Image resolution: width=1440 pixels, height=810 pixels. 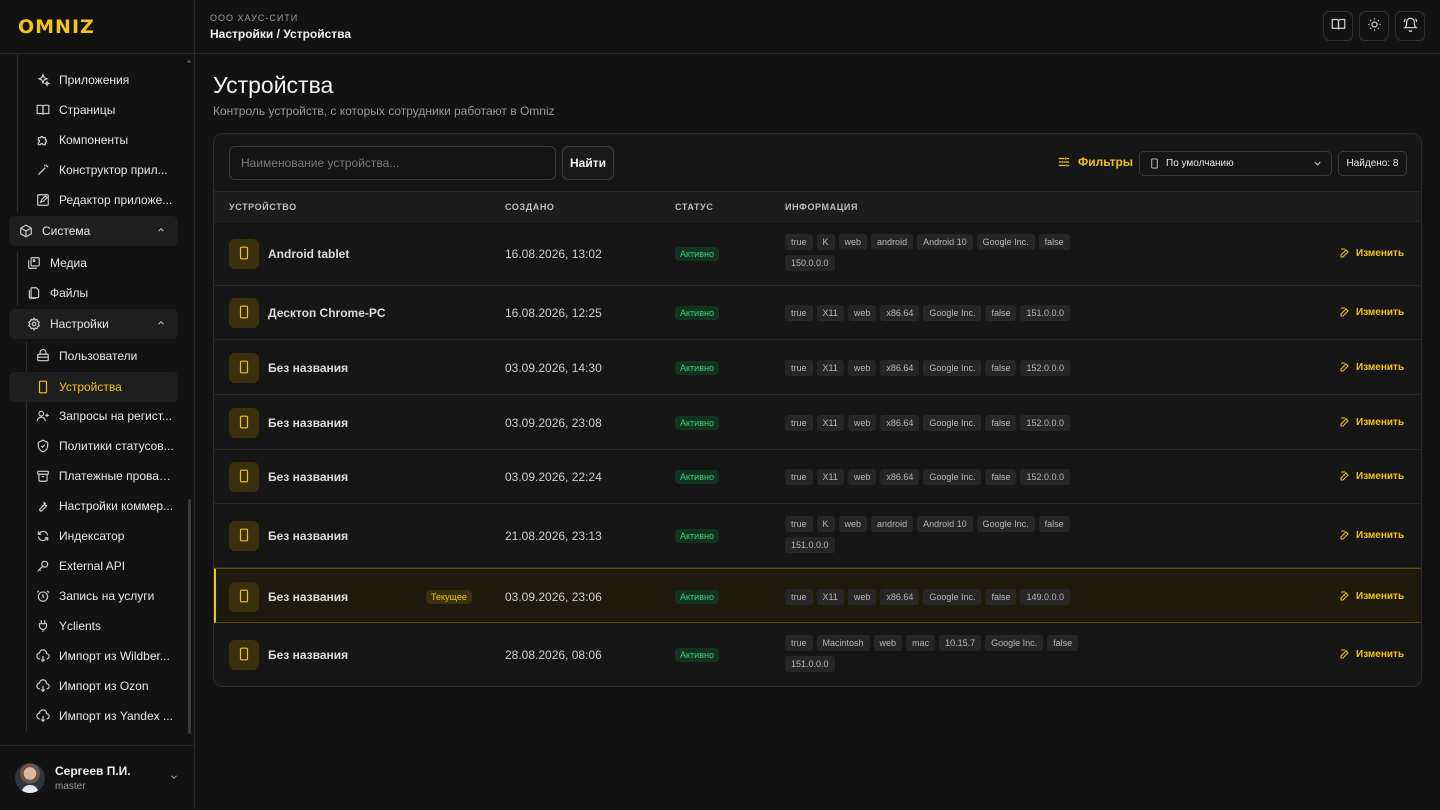 What do you see at coordinates (92, 686) in the screenshot?
I see `sidebar-item-import-ozon: Импорт из Ozon` at bounding box center [92, 686].